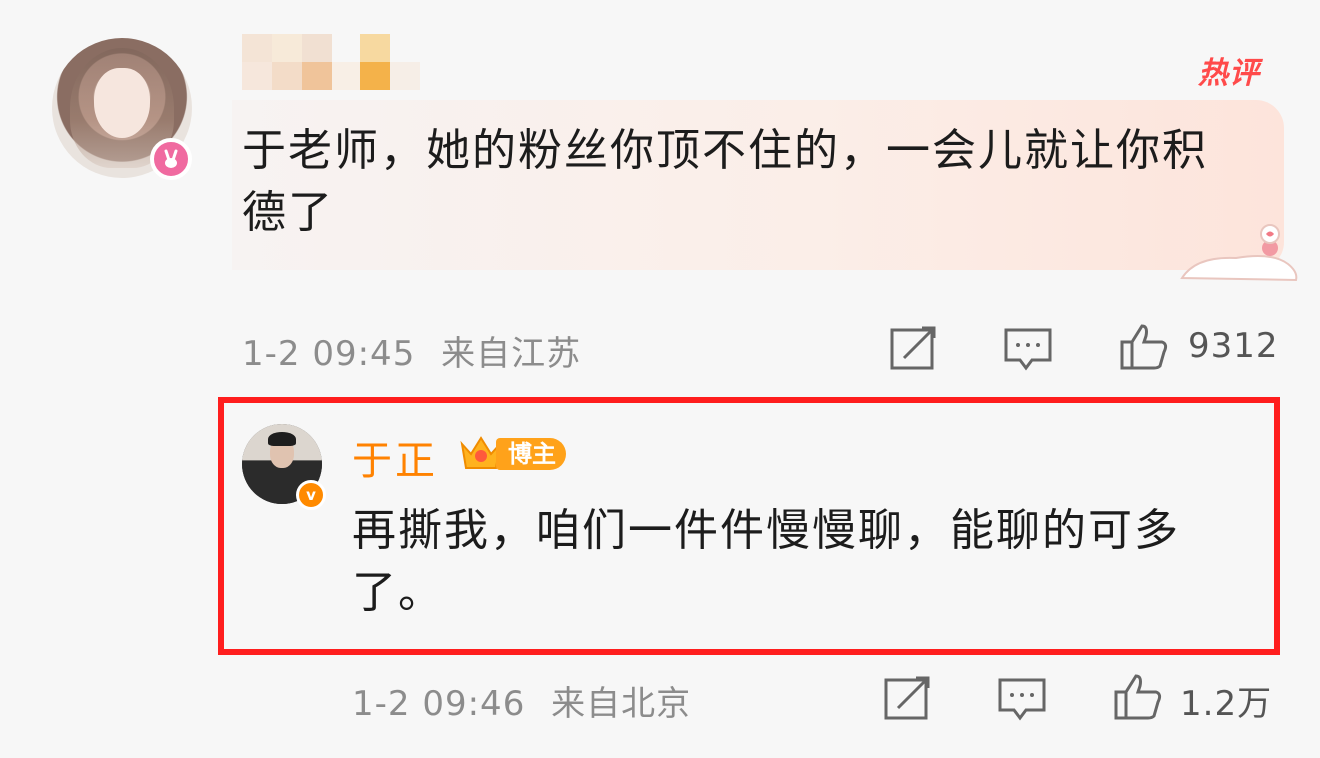 The image size is (1320, 758). What do you see at coordinates (171, 159) in the screenshot?
I see `member-badge-icon` at bounding box center [171, 159].